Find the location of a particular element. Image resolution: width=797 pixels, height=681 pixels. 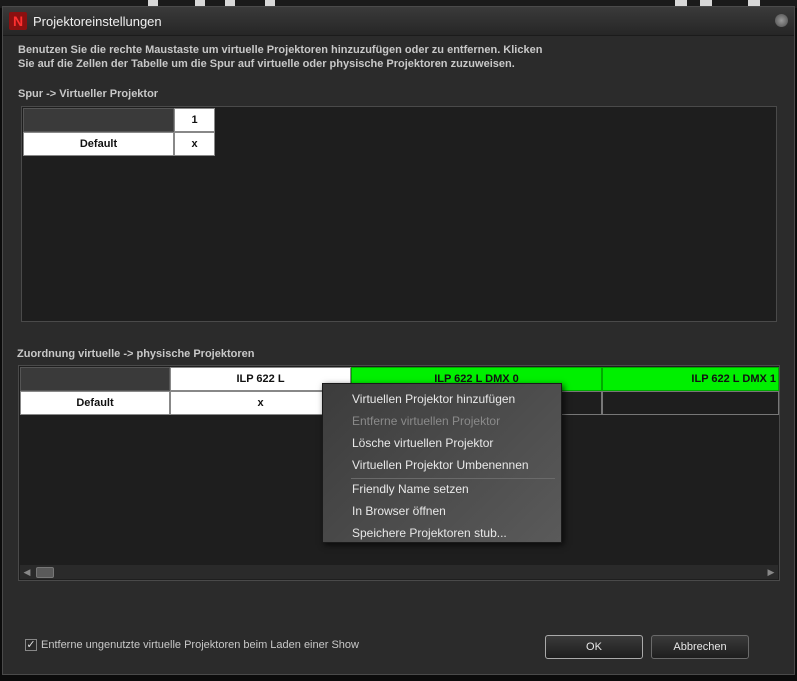

scrollbar-thumb is located at coordinates (45, 572).